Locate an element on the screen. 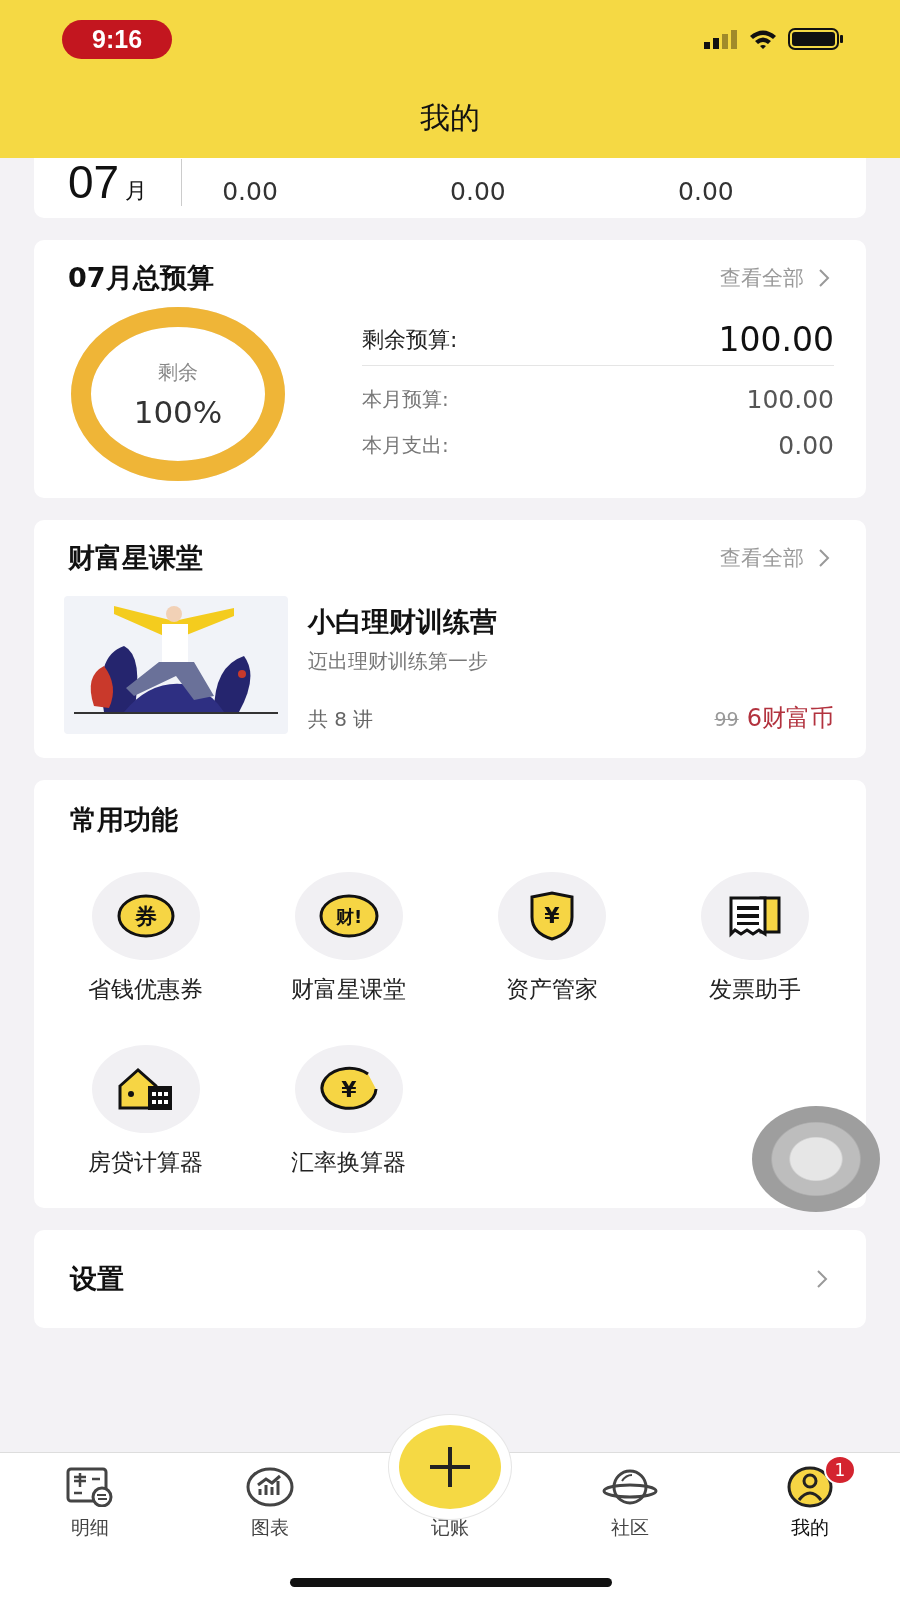  chart-icon is located at coordinates (270, 1487).